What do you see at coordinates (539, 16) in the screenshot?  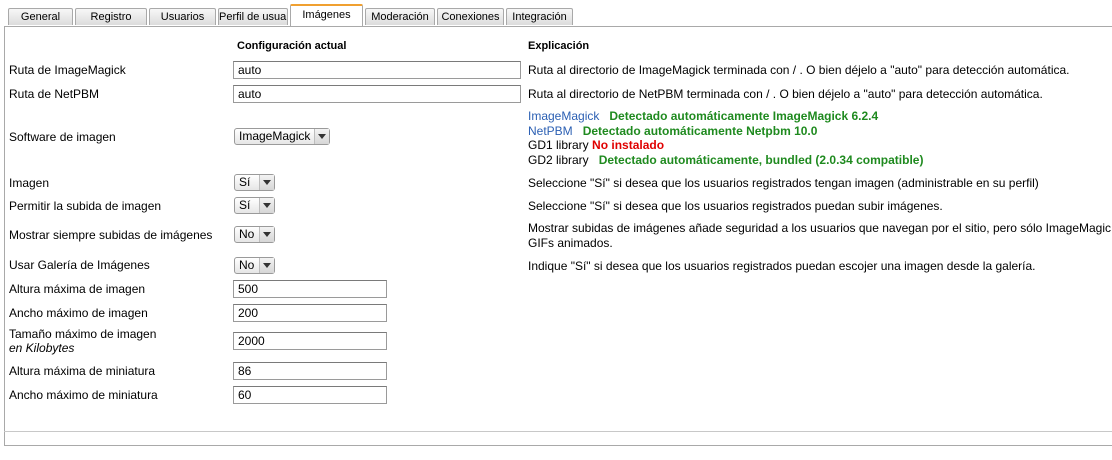 I see `tab-integracion: Integración` at bounding box center [539, 16].